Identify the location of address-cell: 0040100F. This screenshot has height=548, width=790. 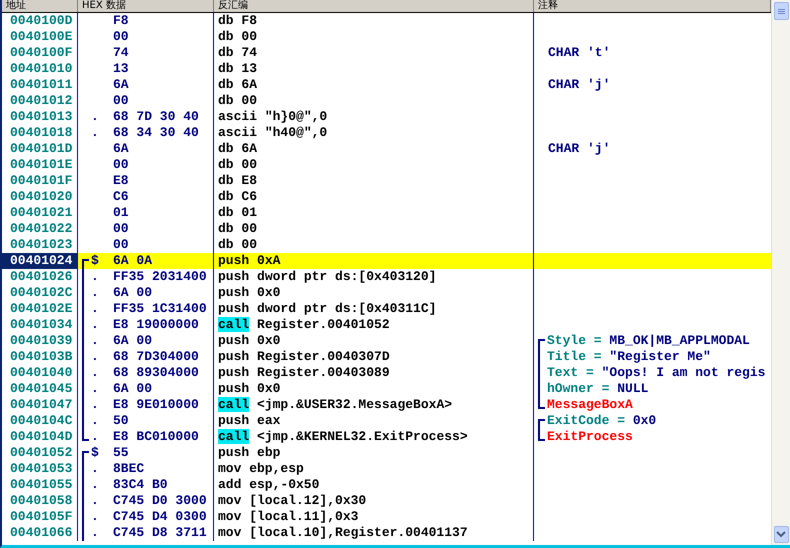
(40, 53).